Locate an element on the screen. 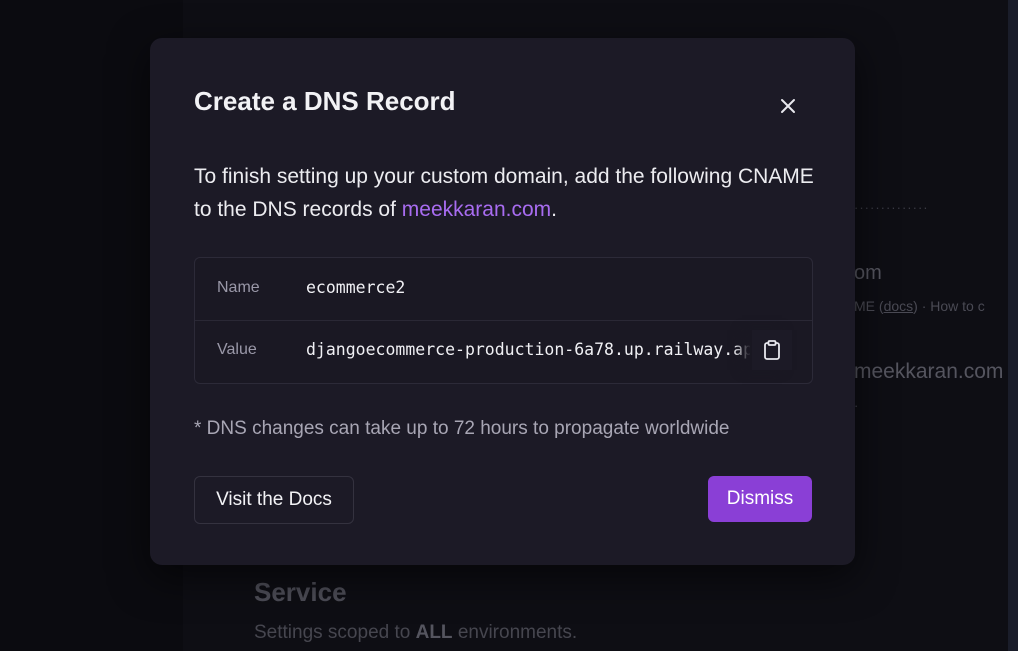 This screenshot has height=651, width=1018. visit-docs-button: Visit the Docs is located at coordinates (274, 500).